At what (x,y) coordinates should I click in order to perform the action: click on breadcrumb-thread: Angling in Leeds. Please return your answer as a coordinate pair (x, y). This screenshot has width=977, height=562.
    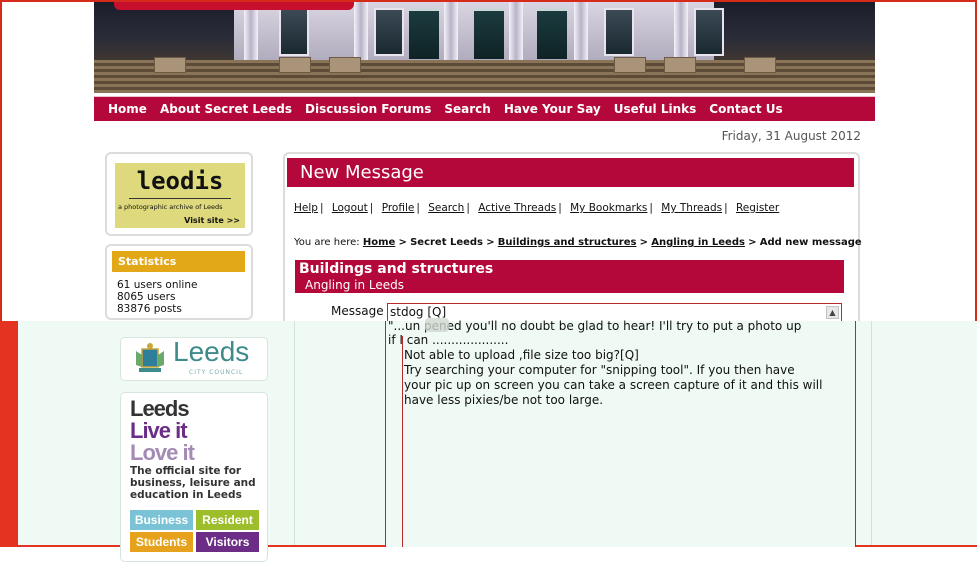
    Looking at the image, I should click on (698, 242).